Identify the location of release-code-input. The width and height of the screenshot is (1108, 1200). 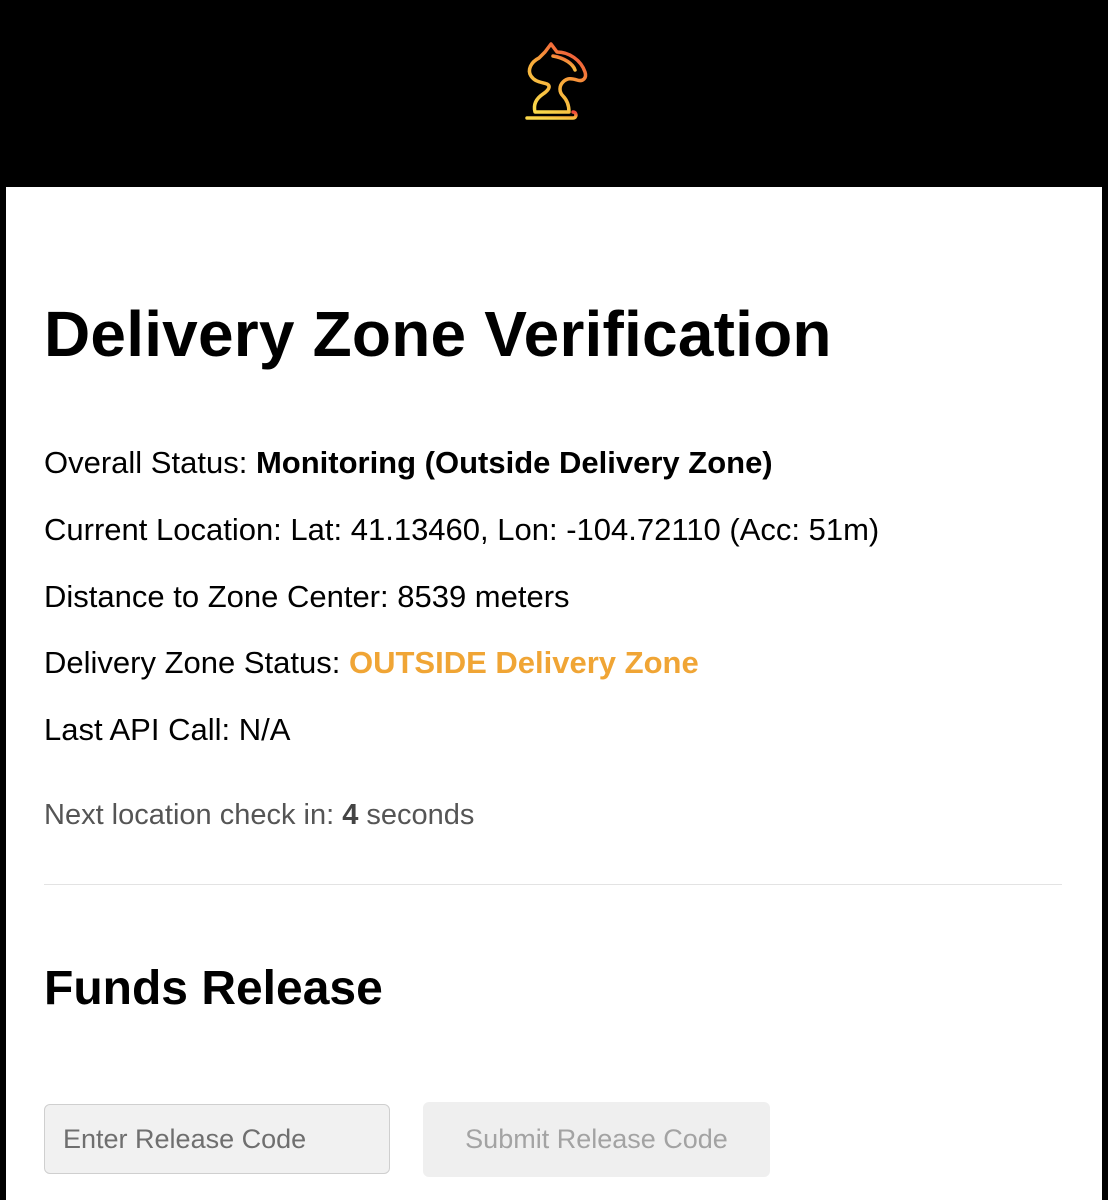
(217, 1139).